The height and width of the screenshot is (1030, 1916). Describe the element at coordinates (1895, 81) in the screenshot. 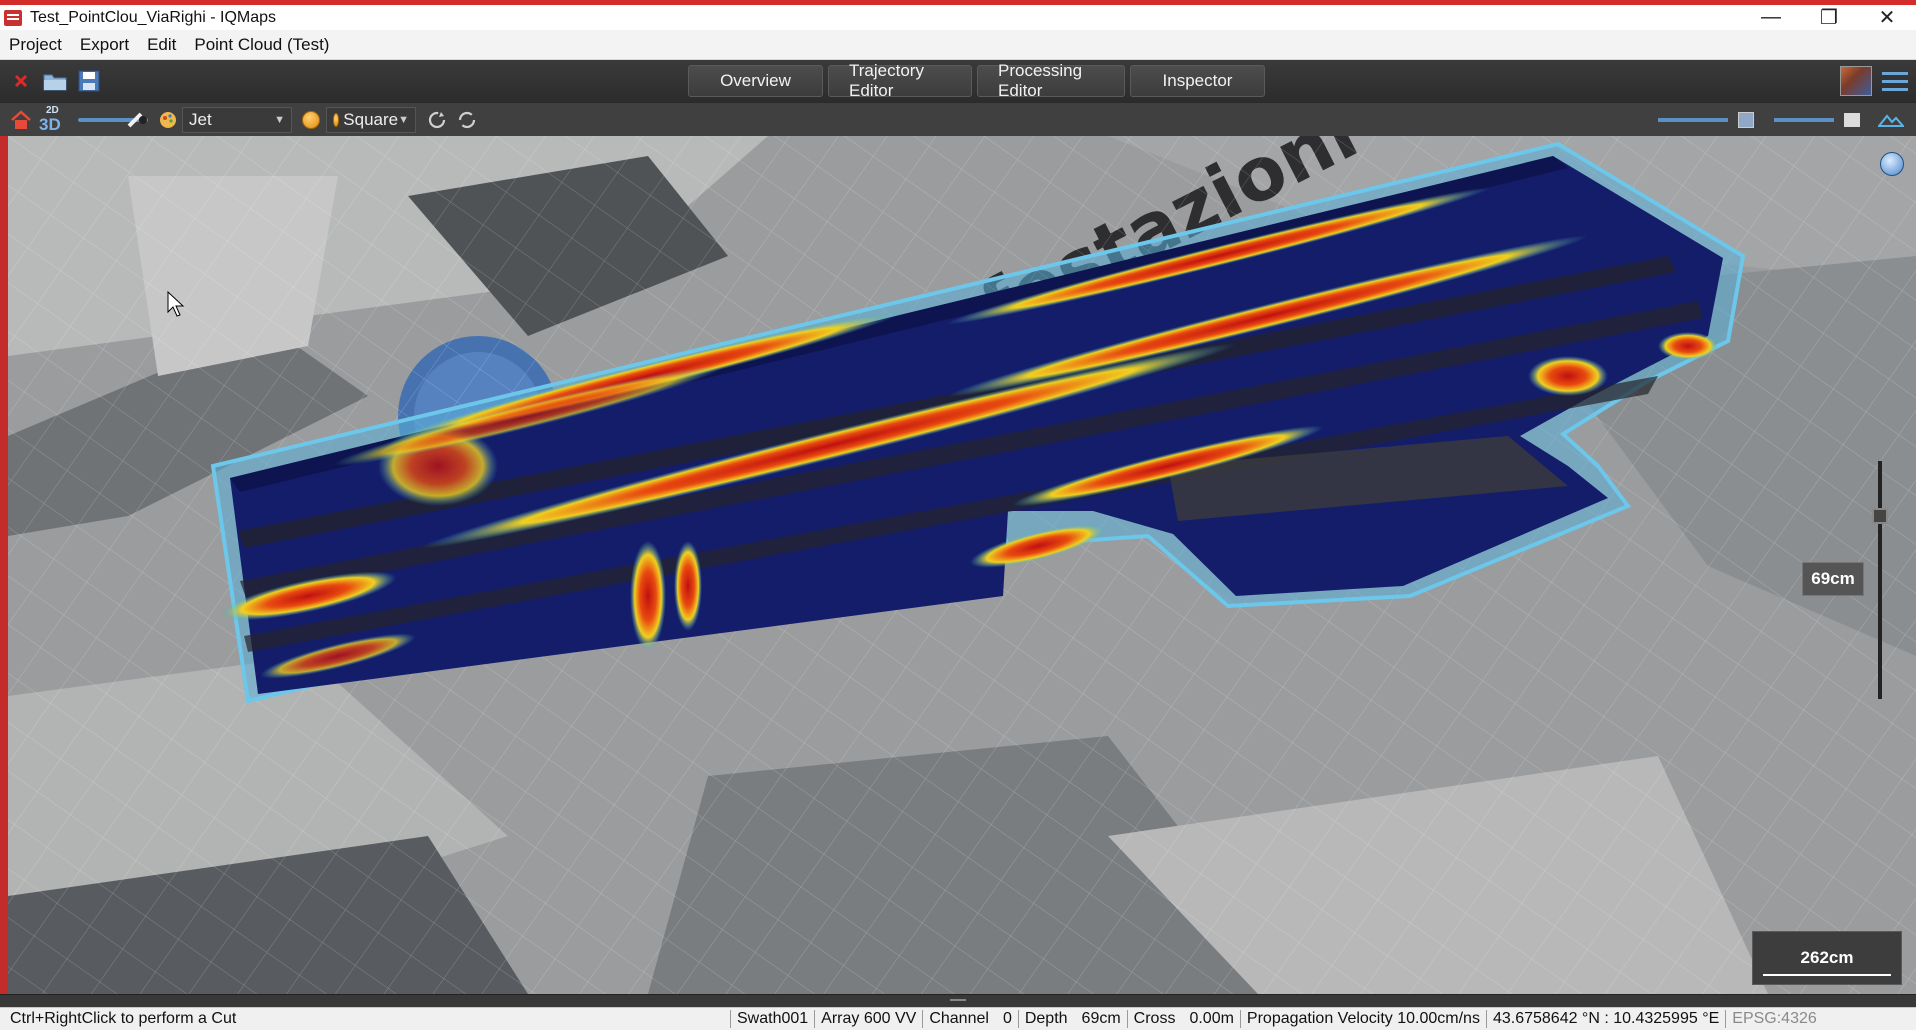

I see `hamburger-menu-icon` at that location.